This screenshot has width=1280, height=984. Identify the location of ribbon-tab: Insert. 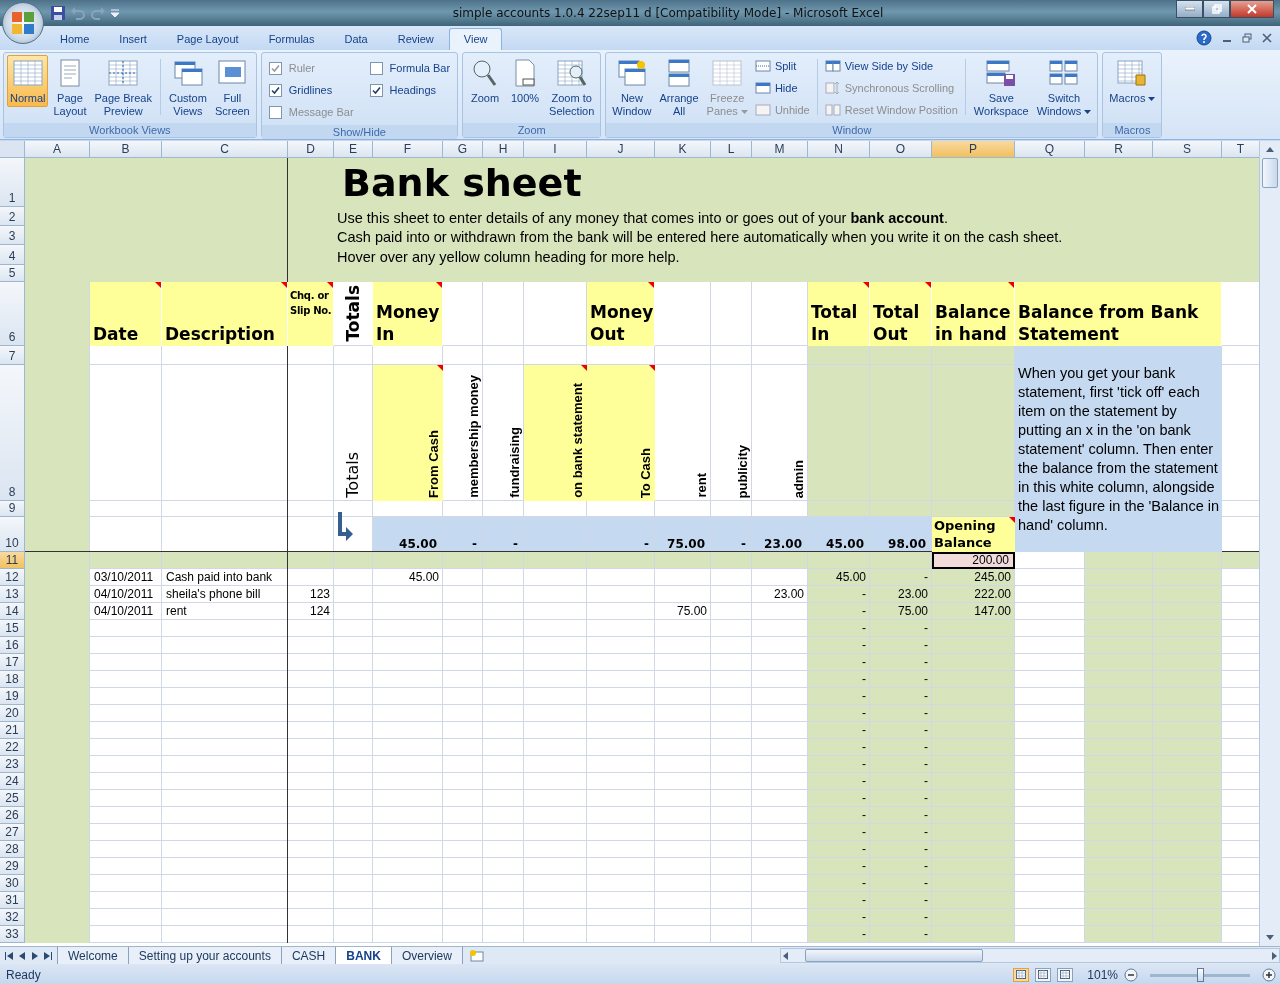
(133, 39).